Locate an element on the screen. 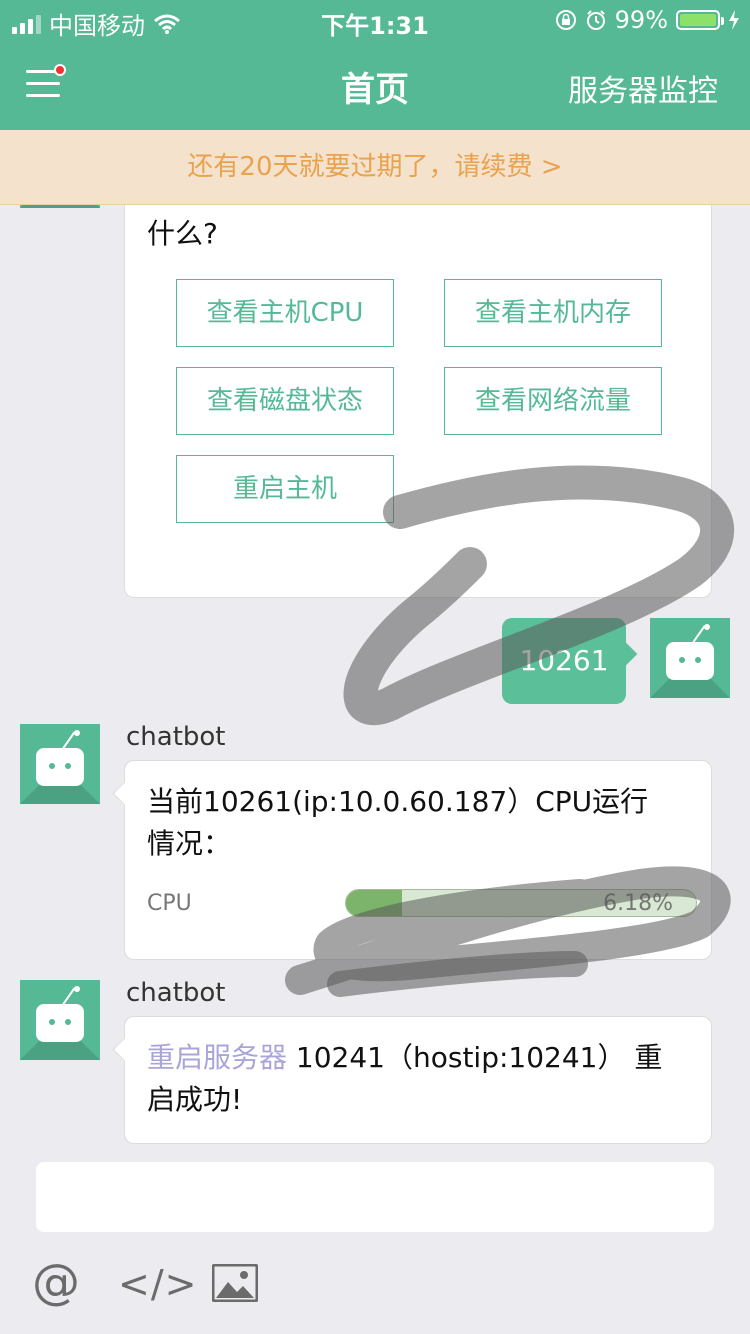  battery-icon is located at coordinates (700, 20).